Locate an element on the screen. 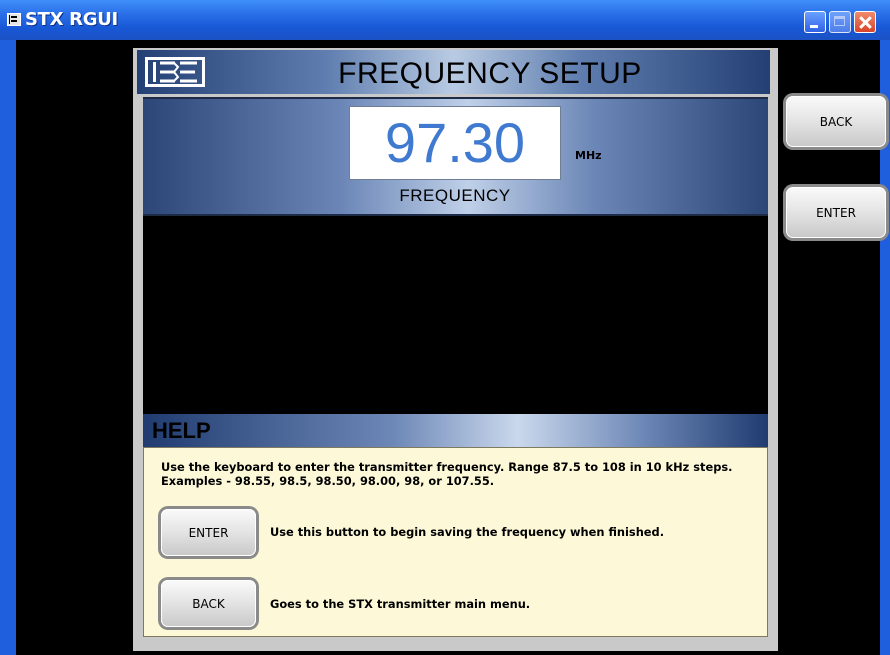  app-icon is located at coordinates (14, 19).